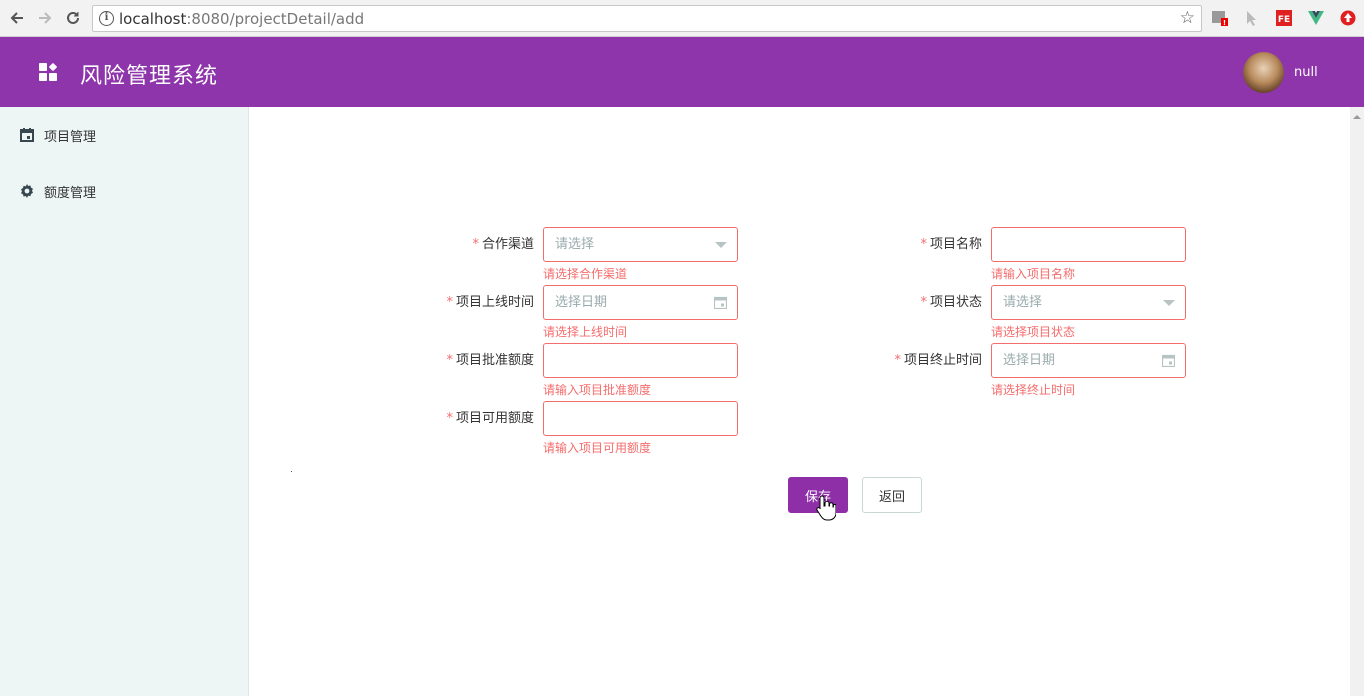 The height and width of the screenshot is (696, 1364). What do you see at coordinates (1263, 72) in the screenshot?
I see `avatar` at bounding box center [1263, 72].